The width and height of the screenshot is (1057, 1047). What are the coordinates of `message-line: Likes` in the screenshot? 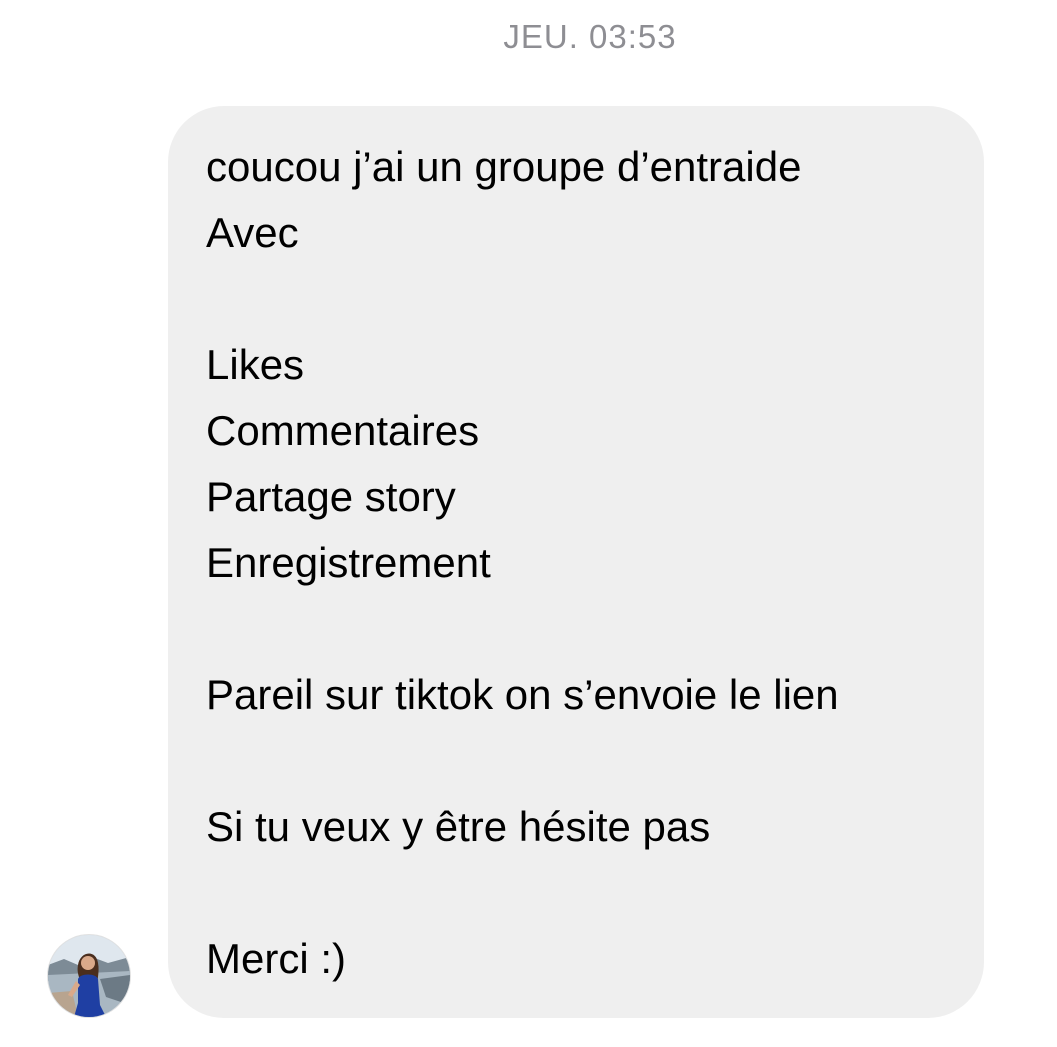 It's located at (255, 364).